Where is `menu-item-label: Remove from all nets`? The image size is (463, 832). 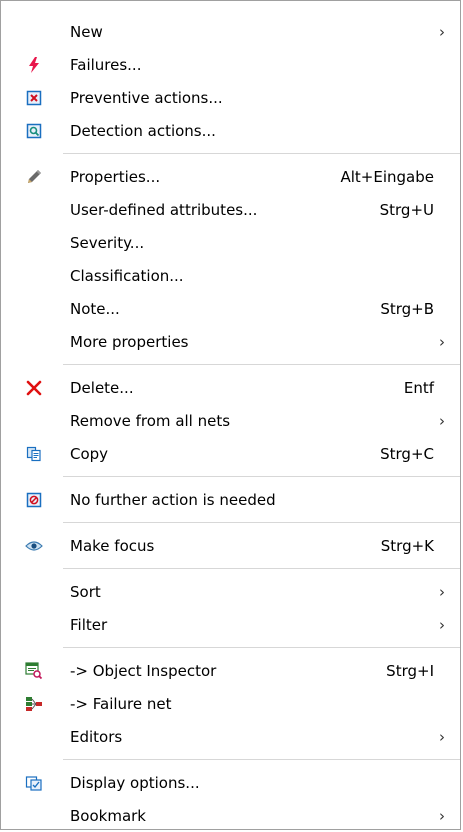
menu-item-label: Remove from all nets is located at coordinates (150, 420).